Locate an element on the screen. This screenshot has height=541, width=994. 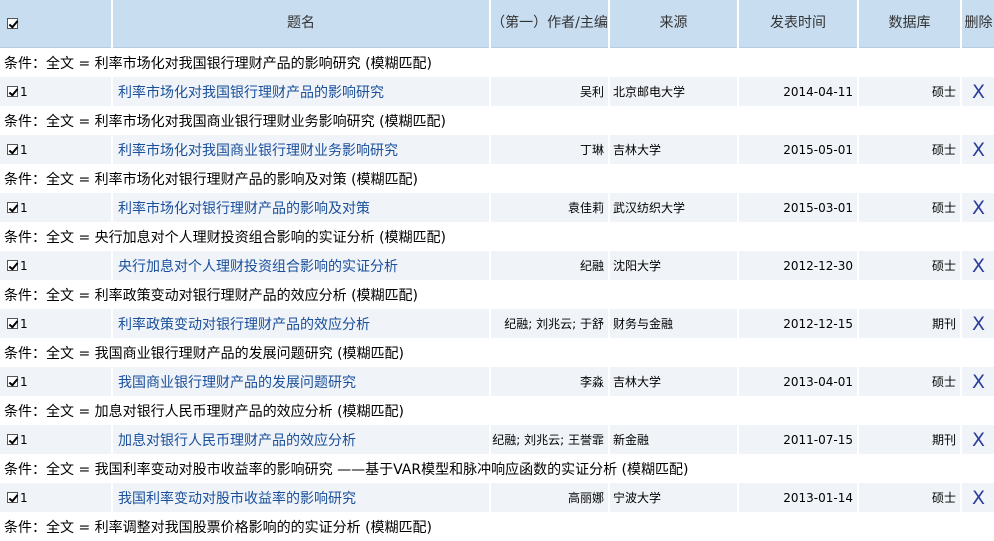
condition-row: 条件：全文 = 利率政策变动对银行理财产品的效应分析 (模糊匹配) is located at coordinates (497, 294).